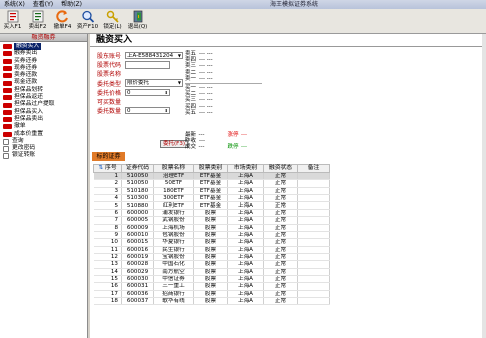  I want to click on table-row: 3 510180 180ETF ETF基金 上海A 正常, so click(211, 191).